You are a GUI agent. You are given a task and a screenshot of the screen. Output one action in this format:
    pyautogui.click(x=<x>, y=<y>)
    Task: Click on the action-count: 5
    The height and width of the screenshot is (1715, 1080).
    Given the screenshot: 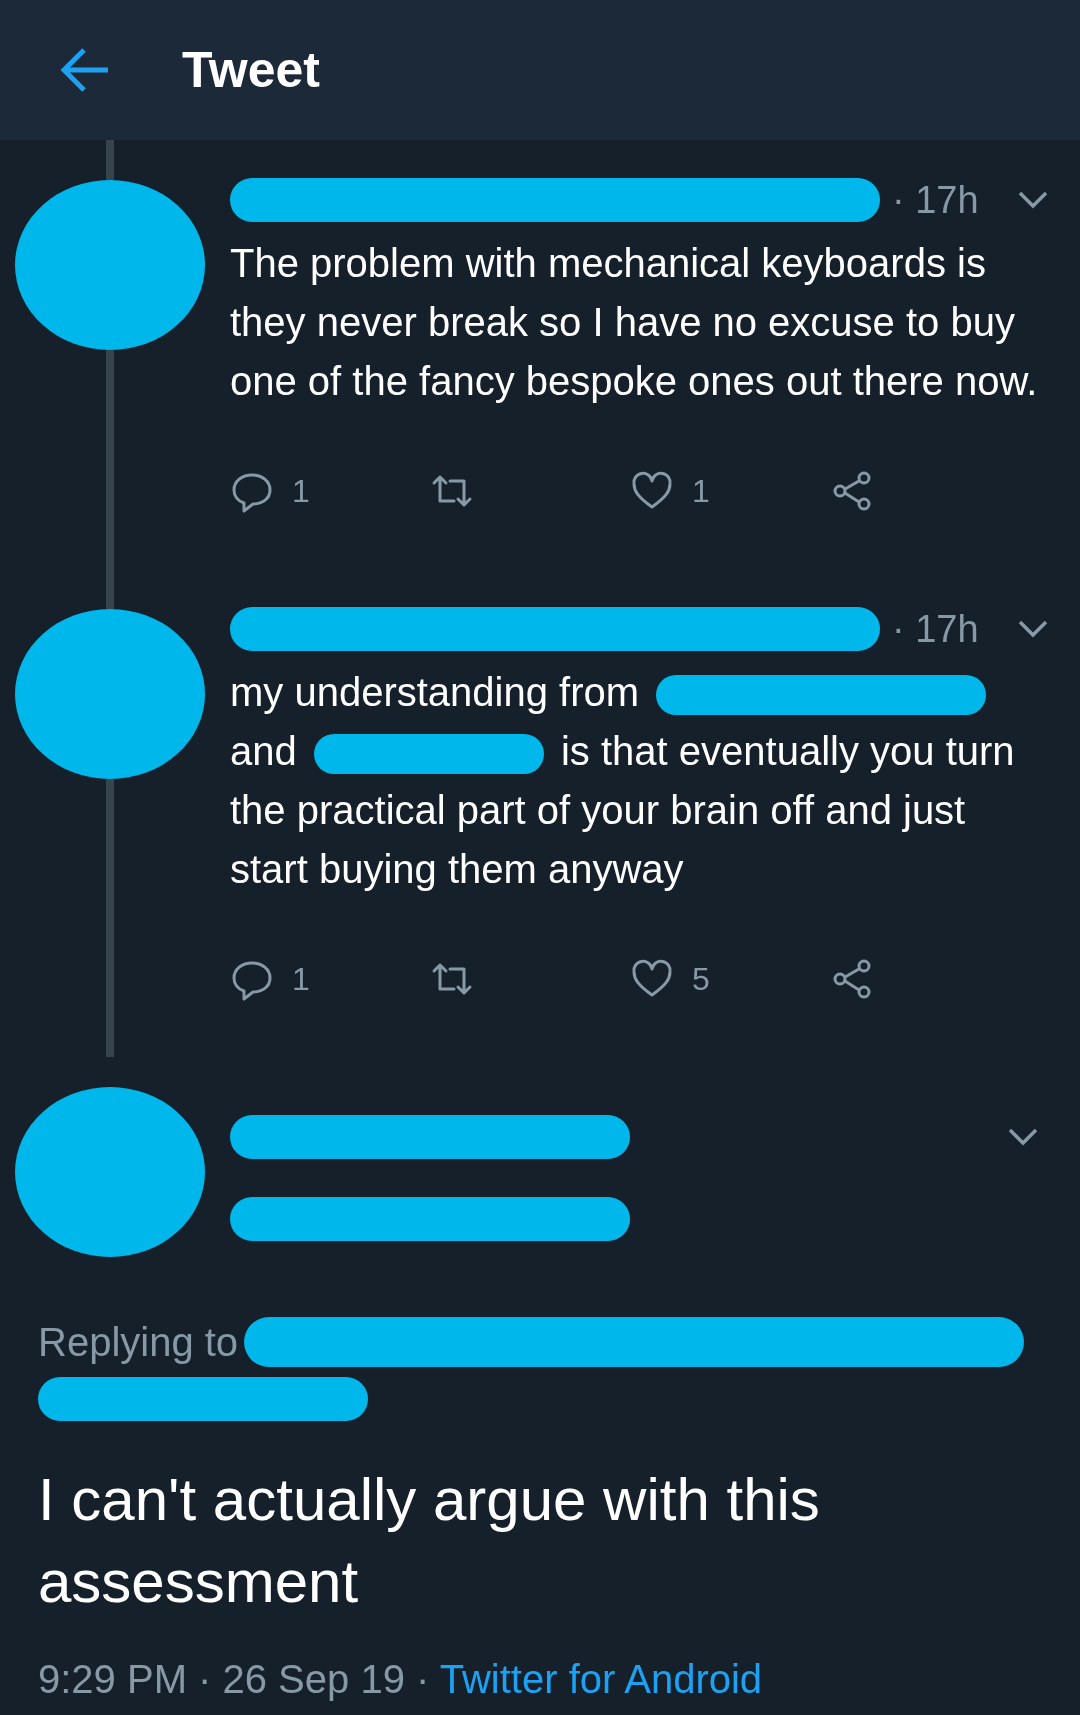 What is the action you would take?
    pyautogui.click(x=701, y=979)
    